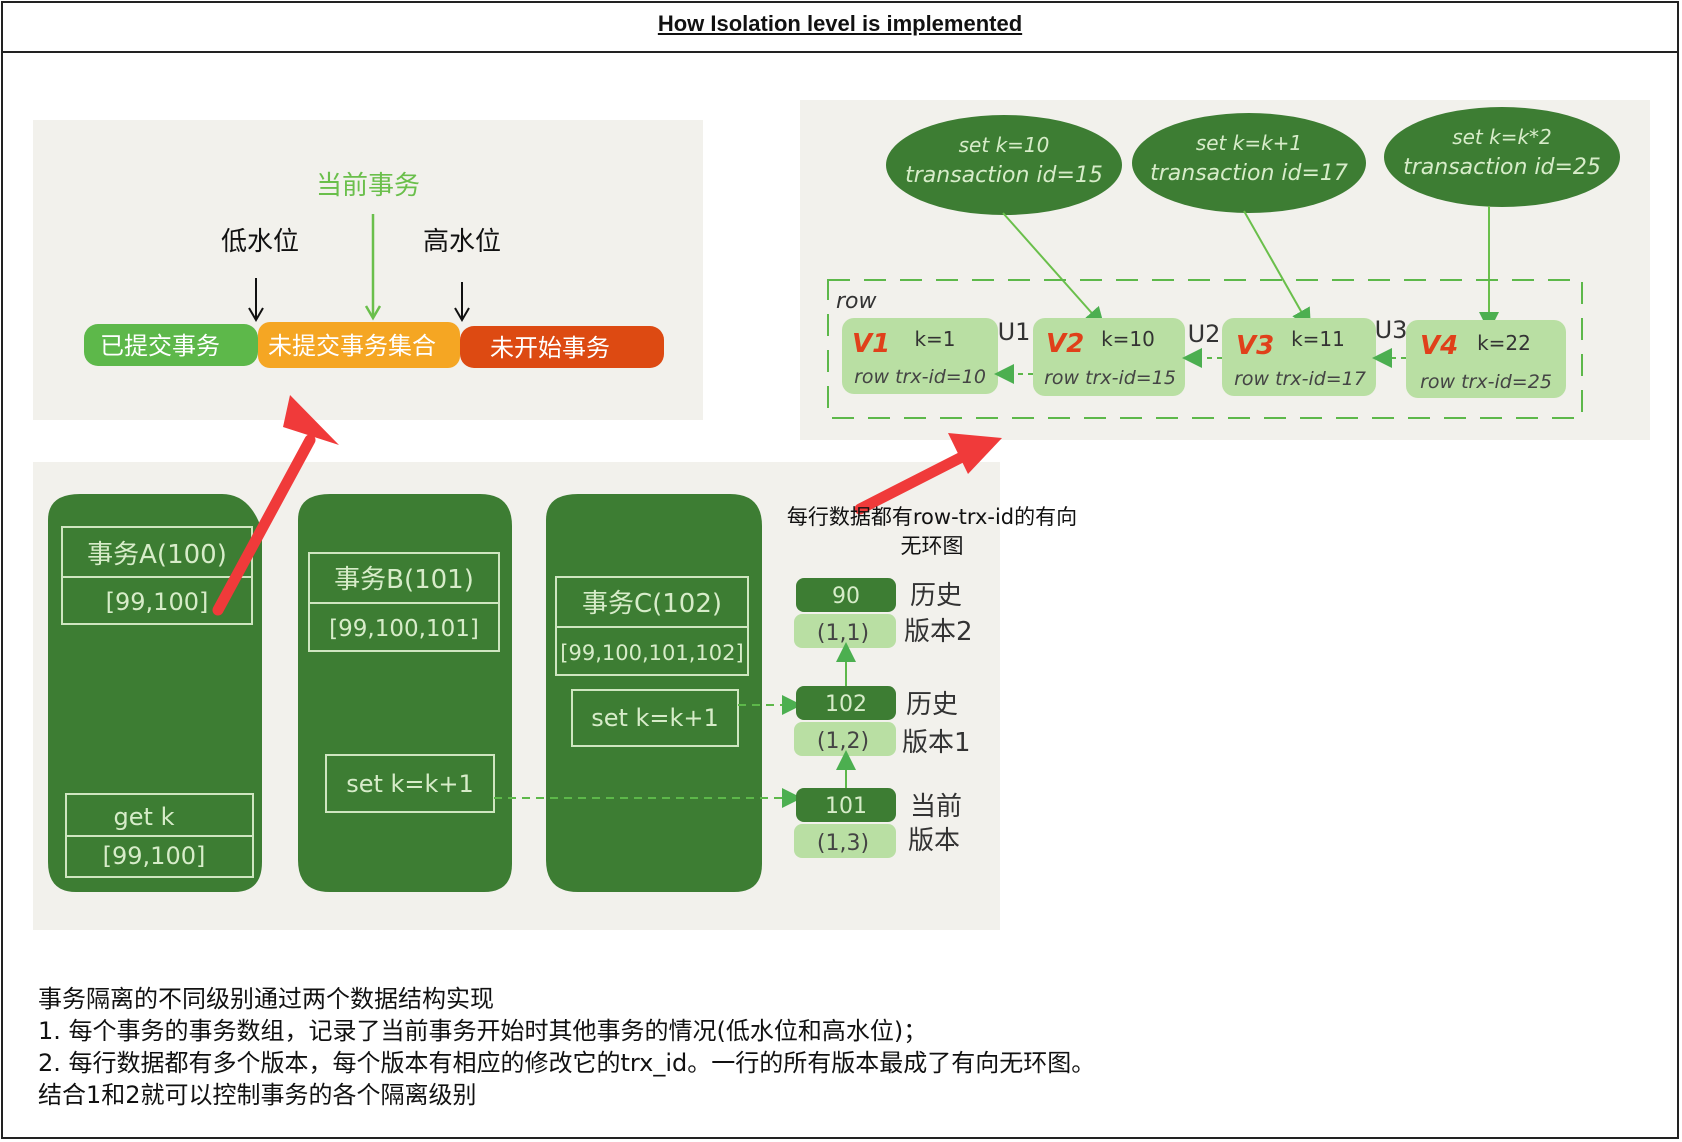  Describe the element at coordinates (1128, 339) in the screenshot. I see `version-node-v2-k: k=10` at that location.